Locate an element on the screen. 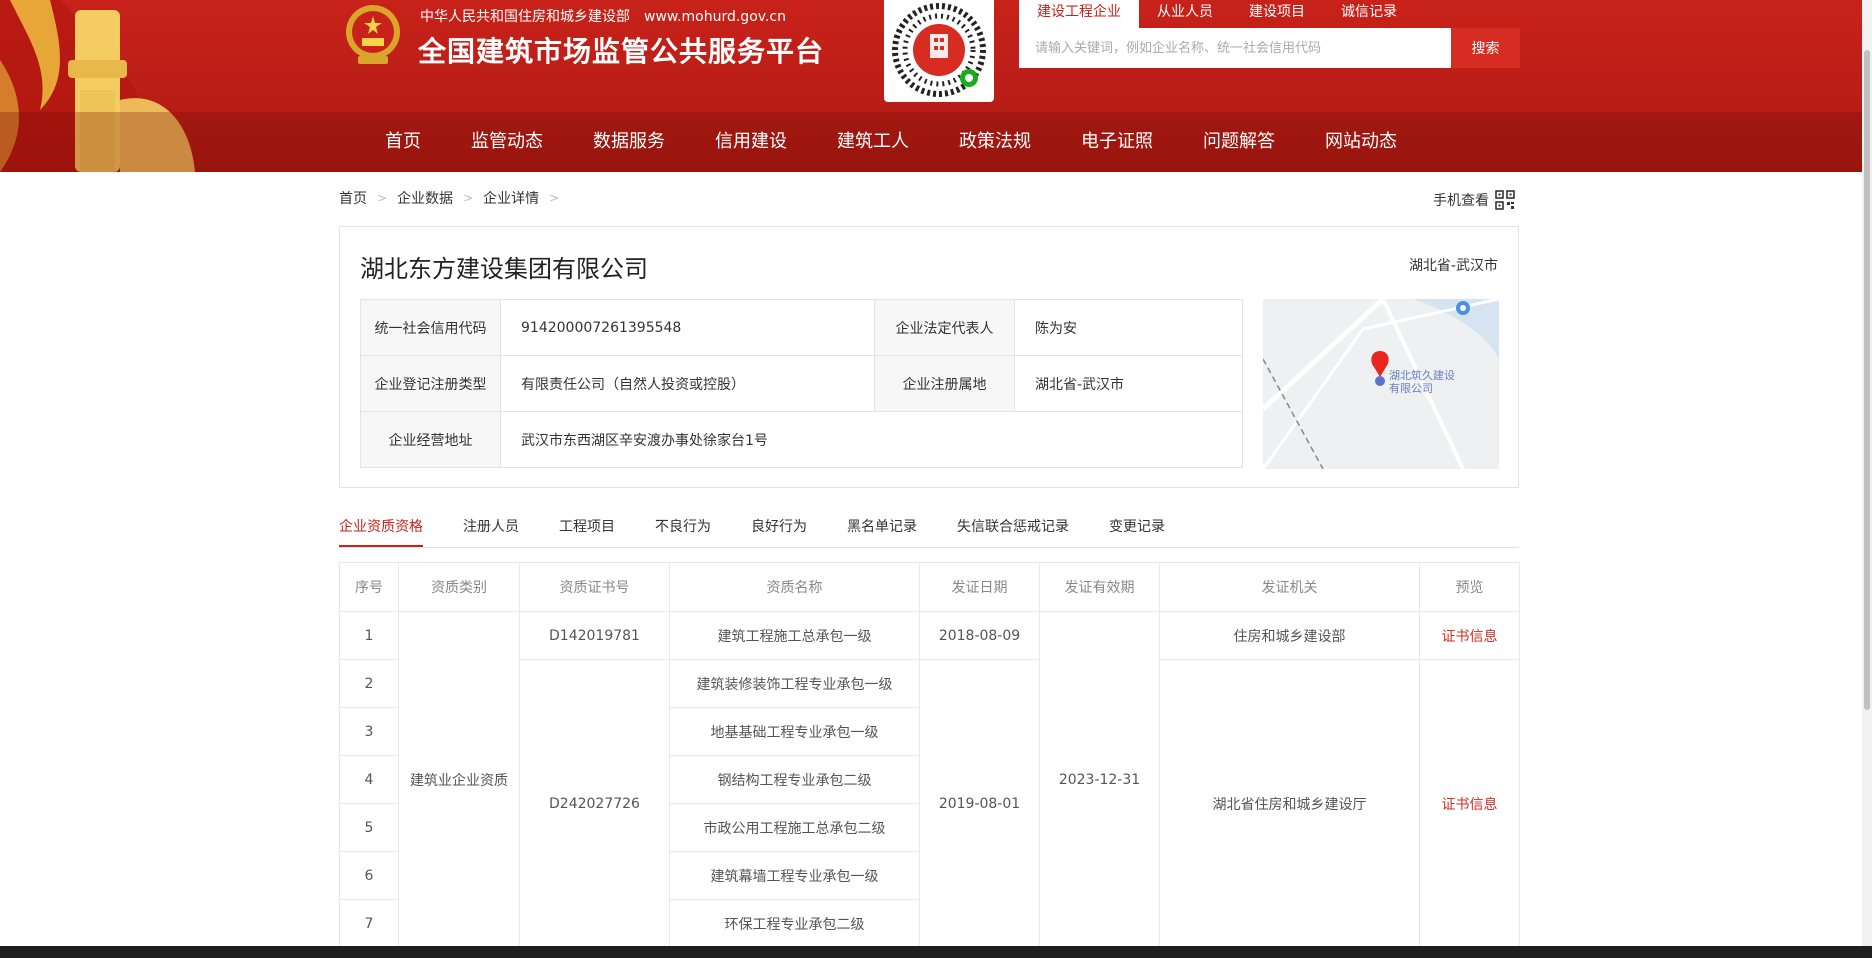  map-canvas: 湖北筑久建设 有限公司 is located at coordinates (1381, 384).